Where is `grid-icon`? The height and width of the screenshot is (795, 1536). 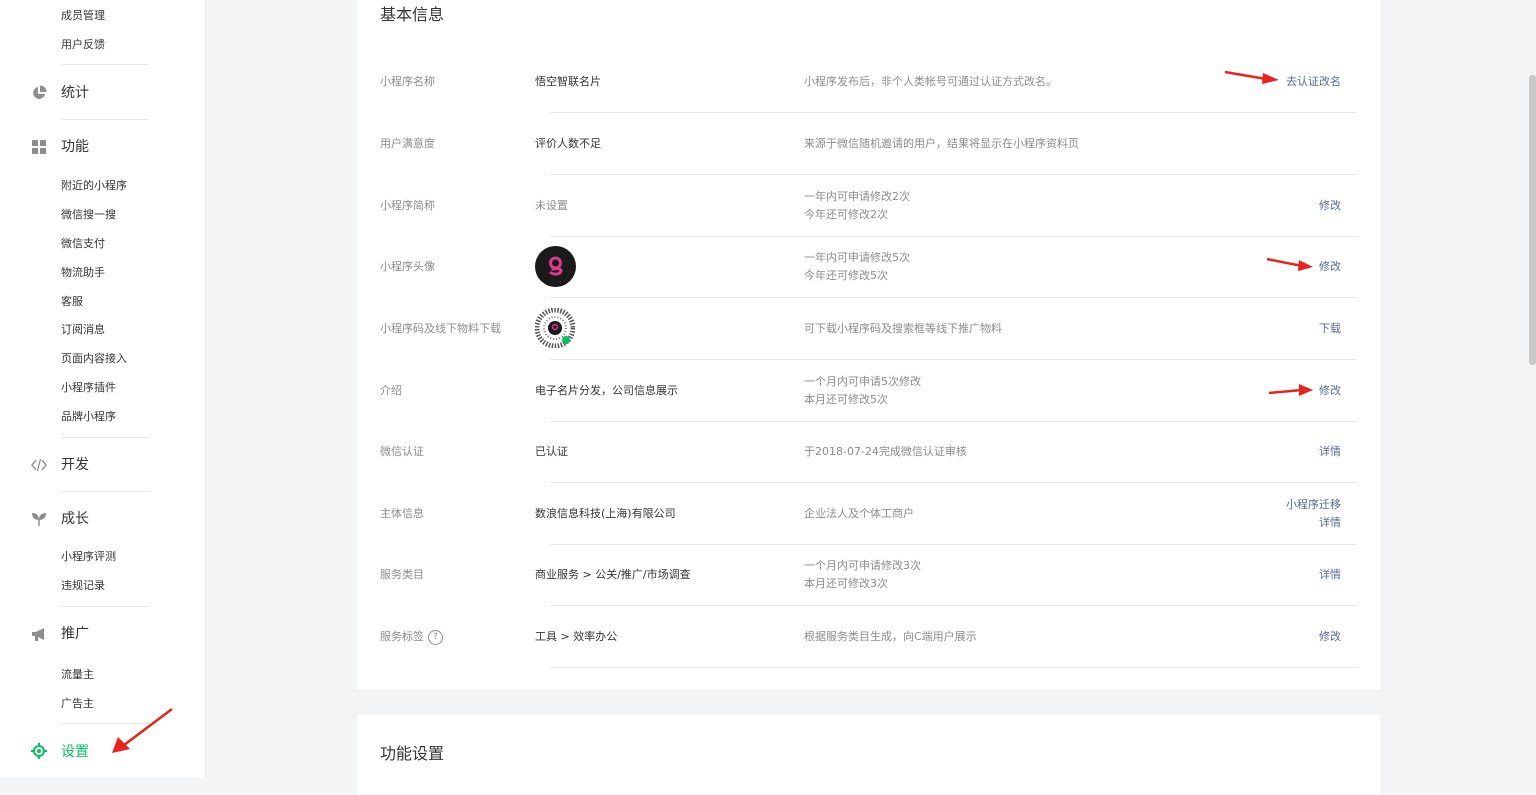 grid-icon is located at coordinates (39, 147).